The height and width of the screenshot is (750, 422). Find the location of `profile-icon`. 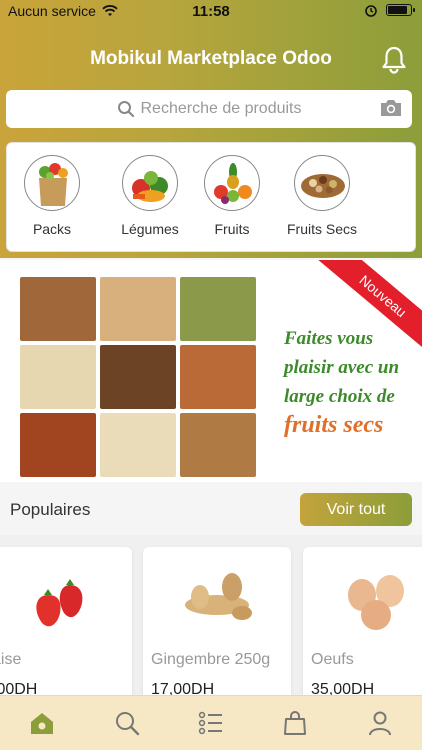

profile-icon is located at coordinates (379, 723).